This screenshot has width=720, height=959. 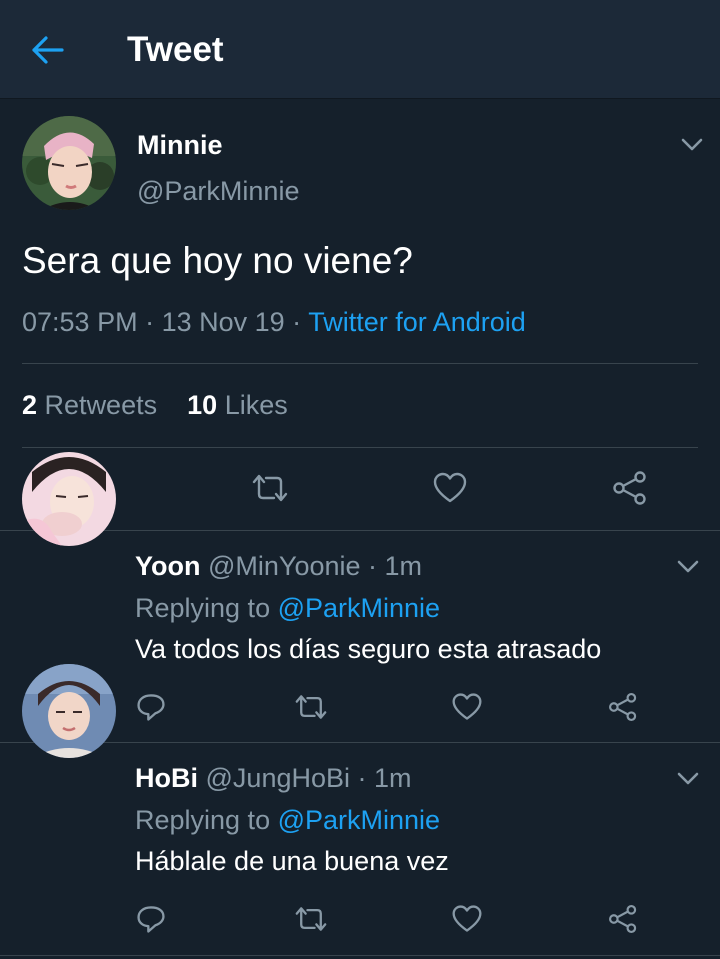 I want to click on likes-stat: 10 Likes, so click(x=237, y=405).